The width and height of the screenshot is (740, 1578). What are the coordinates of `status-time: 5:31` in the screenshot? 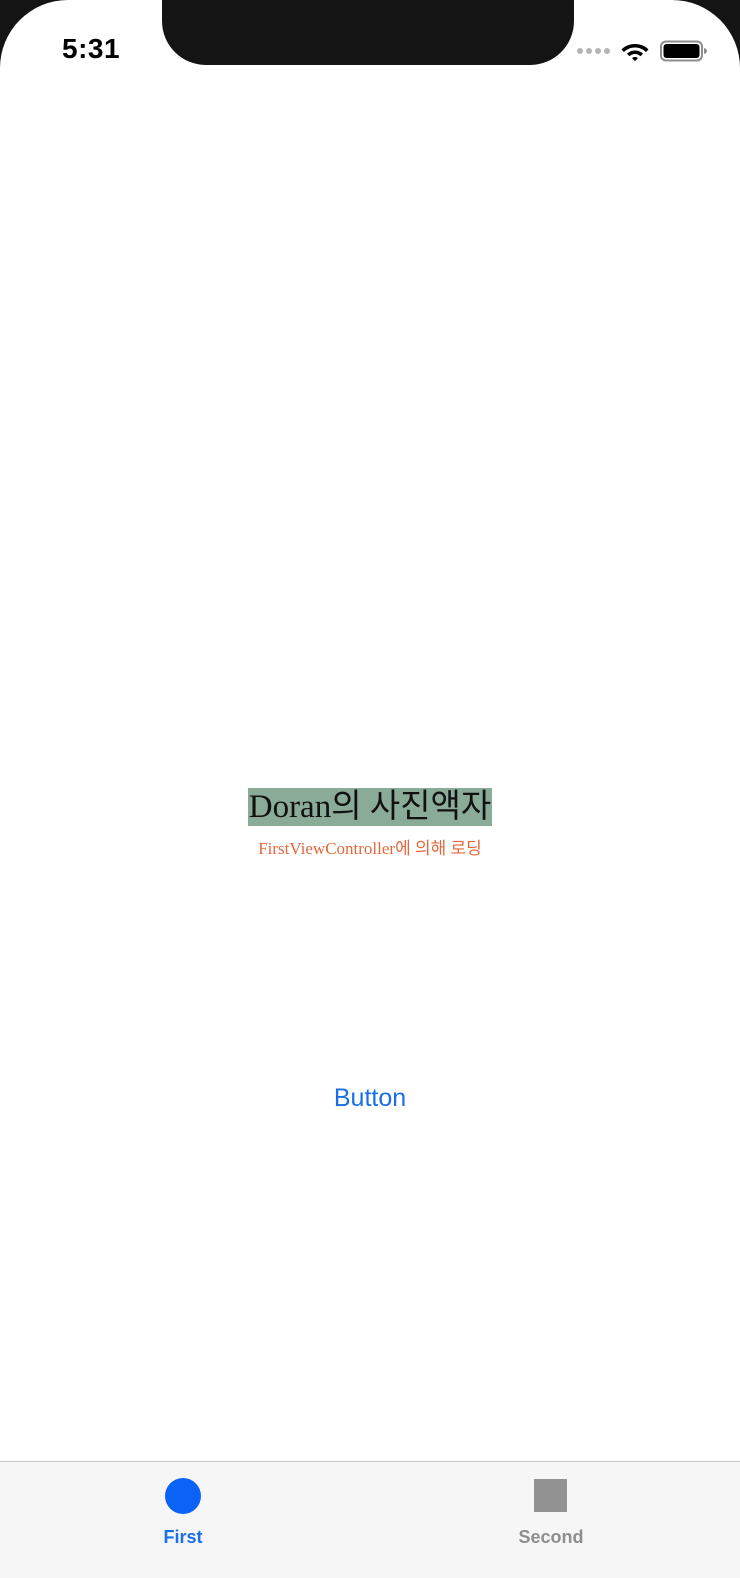 It's located at (91, 48).